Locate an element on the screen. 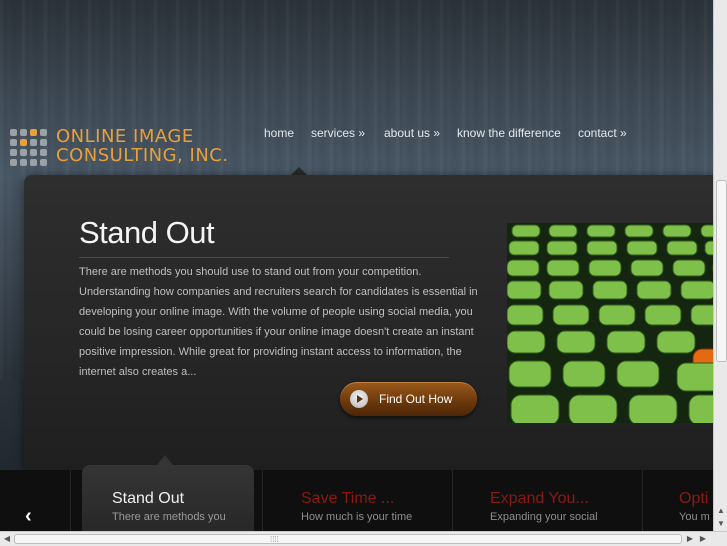  slider-tab-text: How much is your time is located at coordinates (357, 517).